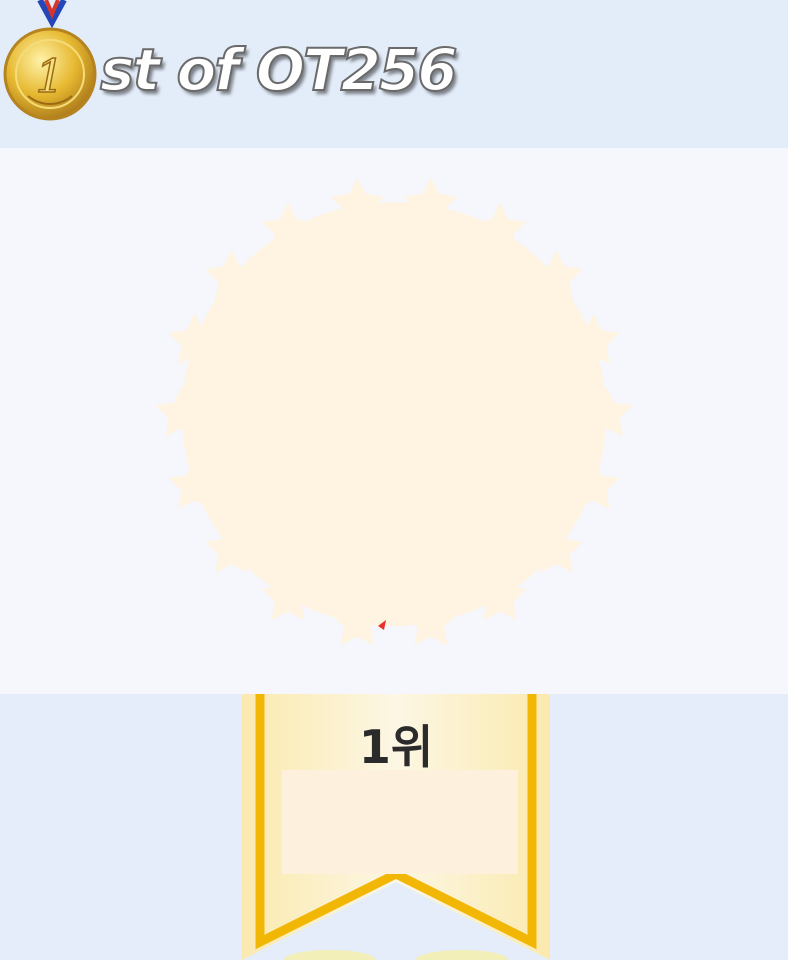  I want to click on page-title: st of OT256, so click(279, 70).